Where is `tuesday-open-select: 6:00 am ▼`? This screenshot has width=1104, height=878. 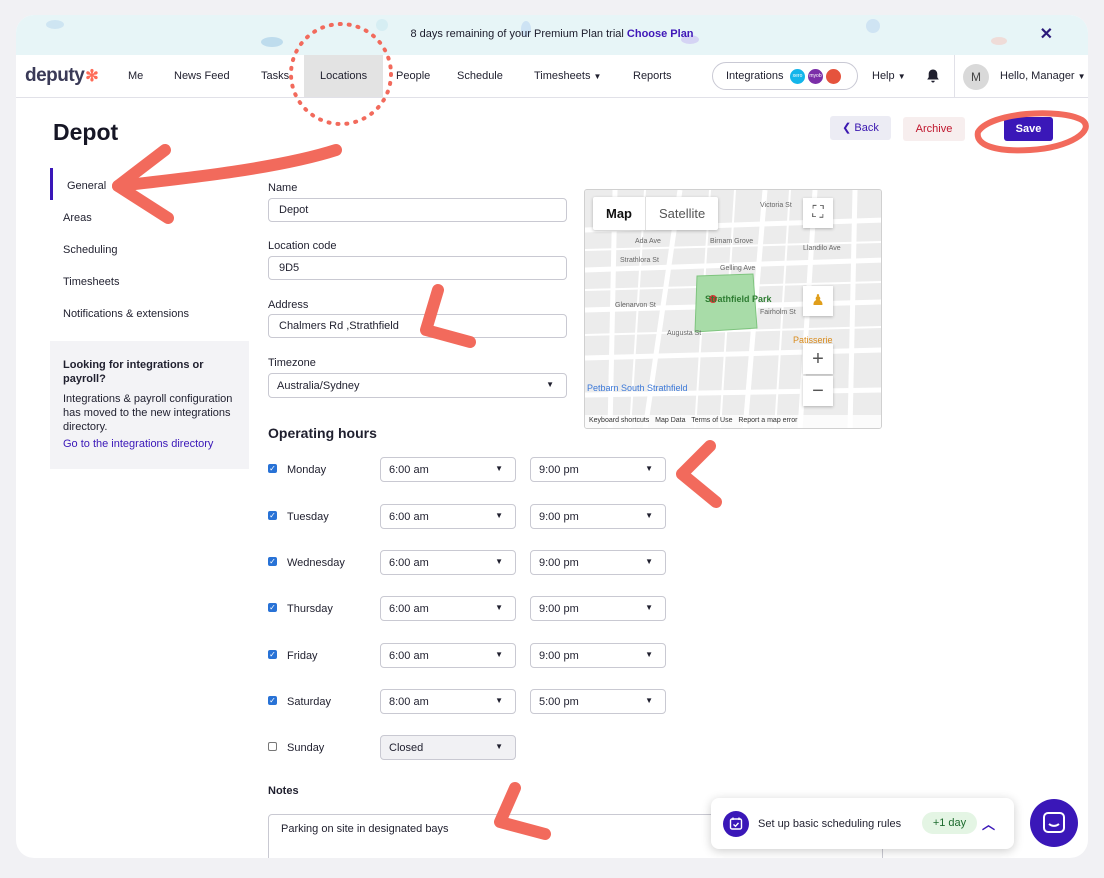 tuesday-open-select: 6:00 am ▼ is located at coordinates (448, 516).